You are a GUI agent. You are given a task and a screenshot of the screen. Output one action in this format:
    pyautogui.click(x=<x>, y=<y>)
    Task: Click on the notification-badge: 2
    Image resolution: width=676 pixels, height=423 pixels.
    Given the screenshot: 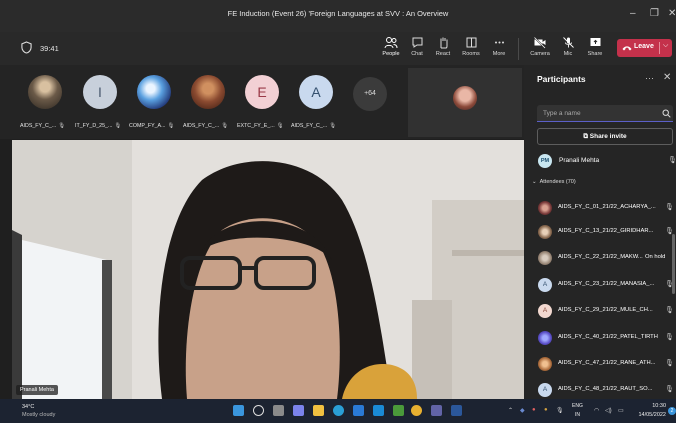 What is the action you would take?
    pyautogui.click(x=672, y=411)
    